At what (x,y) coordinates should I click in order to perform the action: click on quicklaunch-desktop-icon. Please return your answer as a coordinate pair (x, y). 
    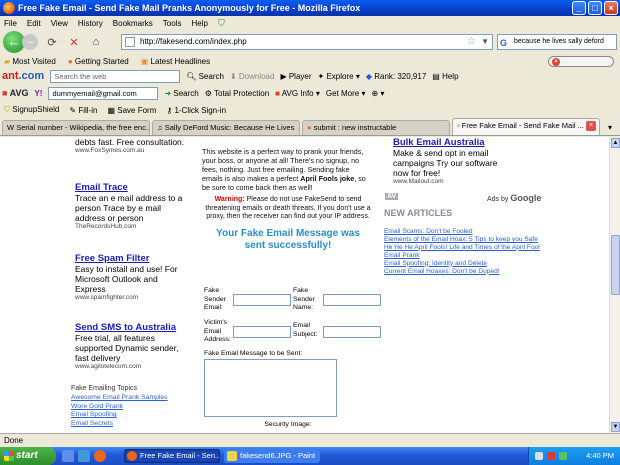
    Looking at the image, I should click on (68, 456).